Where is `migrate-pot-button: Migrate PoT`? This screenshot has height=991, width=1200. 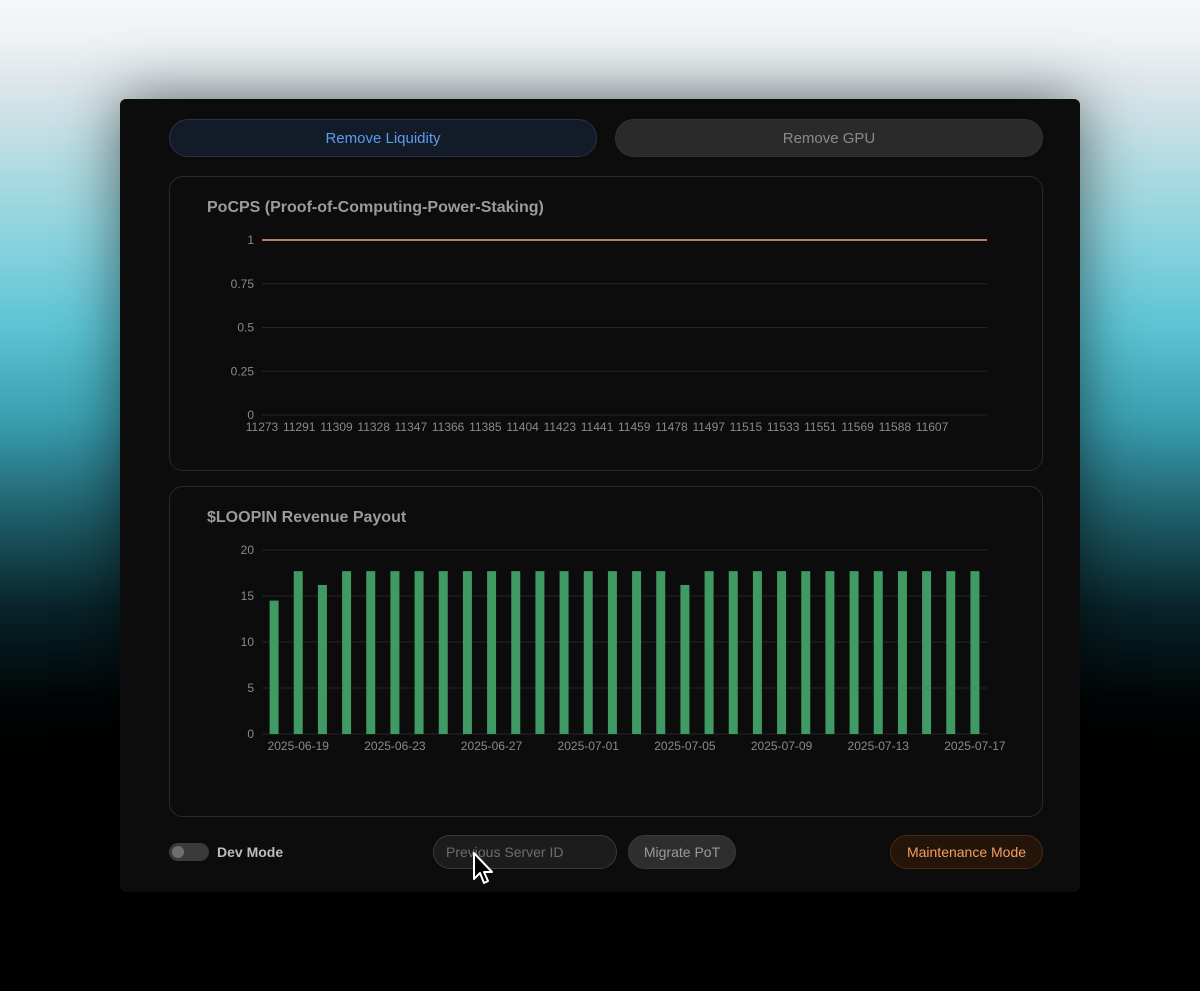 migrate-pot-button: Migrate PoT is located at coordinates (682, 852).